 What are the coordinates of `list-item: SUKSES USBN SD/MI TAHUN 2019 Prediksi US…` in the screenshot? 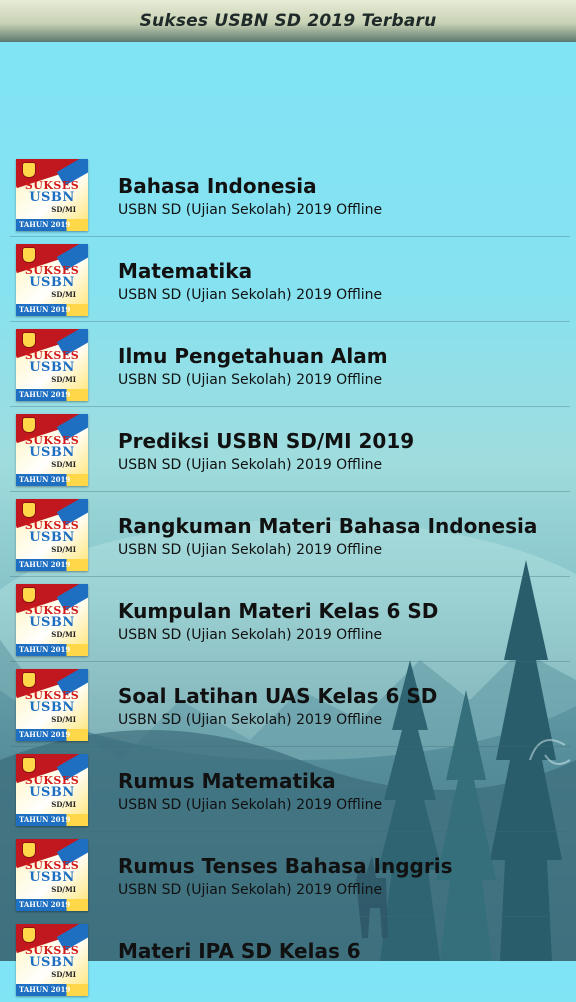 It's located at (288, 449).